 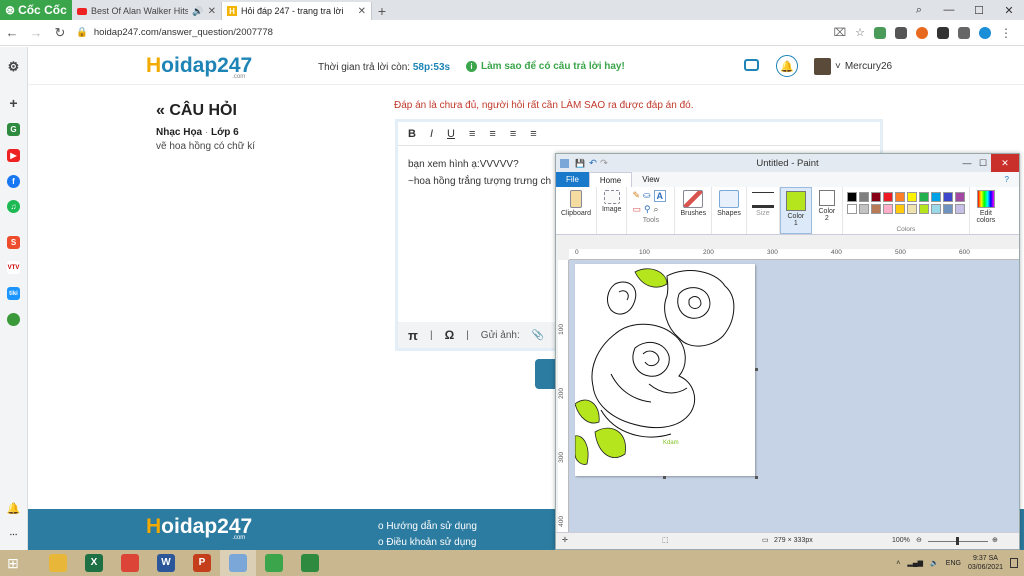 What do you see at coordinates (166, 563) in the screenshot?
I see `taskbar-word: W` at bounding box center [166, 563].